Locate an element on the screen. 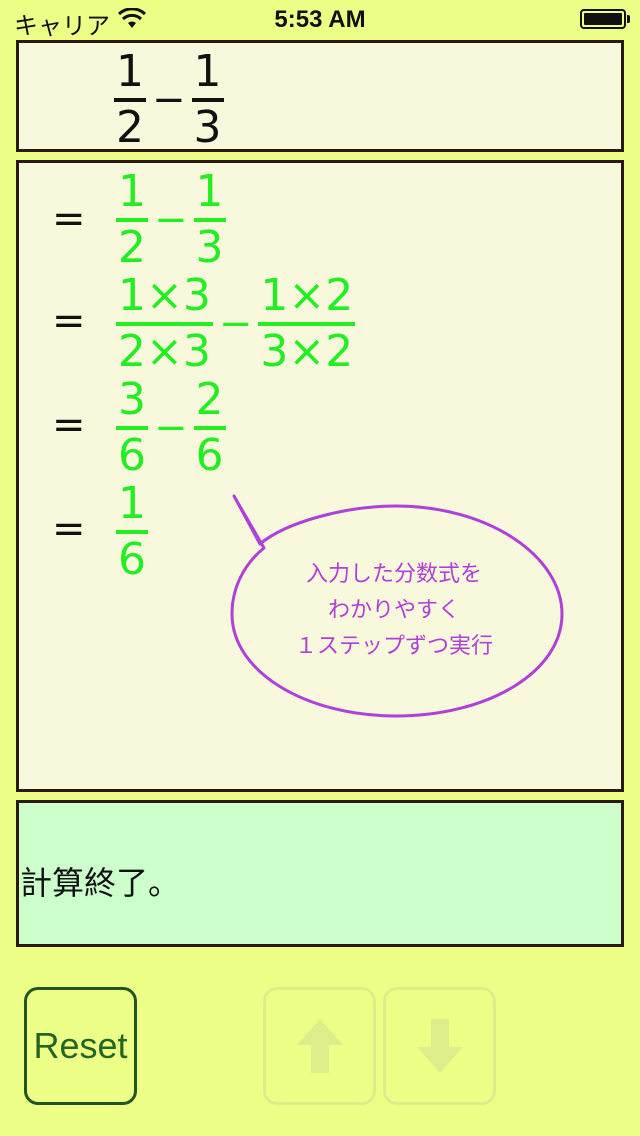 The image size is (640, 1136). status-message: 計算終了。 is located at coordinates (100, 883).